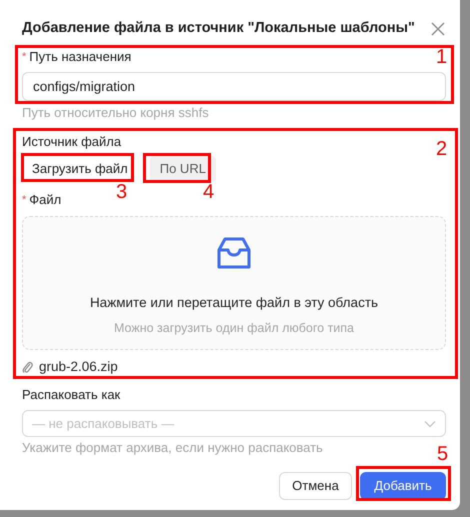 The width and height of the screenshot is (470, 517). Describe the element at coordinates (27, 367) in the screenshot. I see `paperclip-icon` at that location.